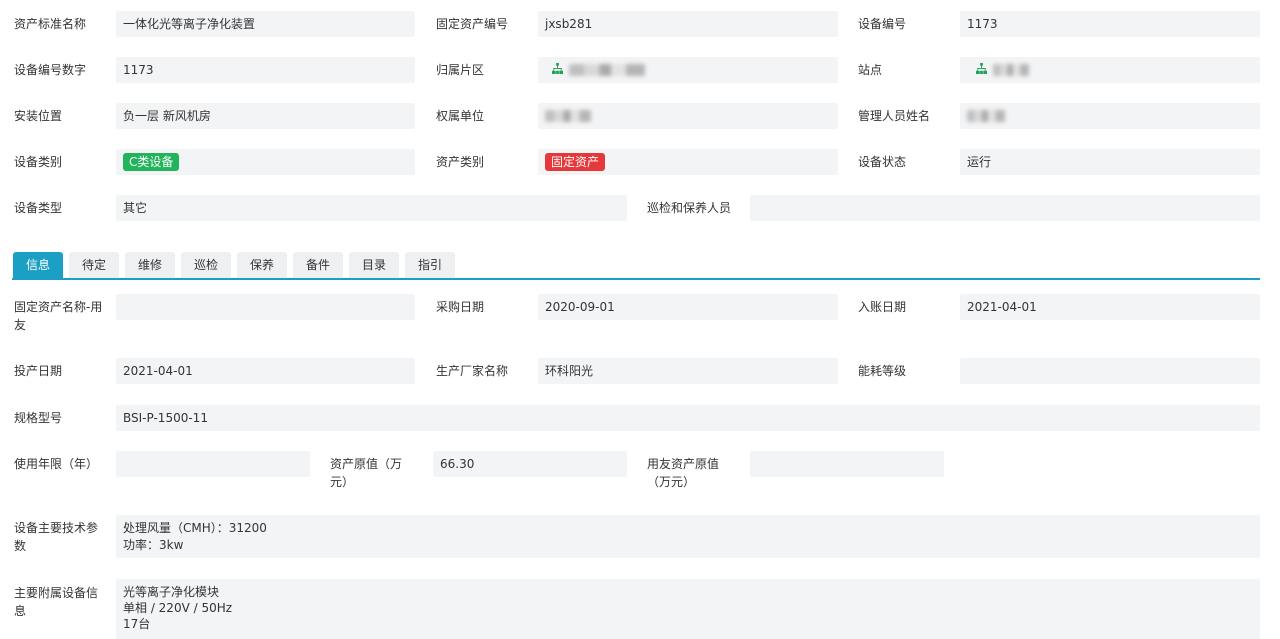  I want to click on device-class-label: 设备类别, so click(38, 162).